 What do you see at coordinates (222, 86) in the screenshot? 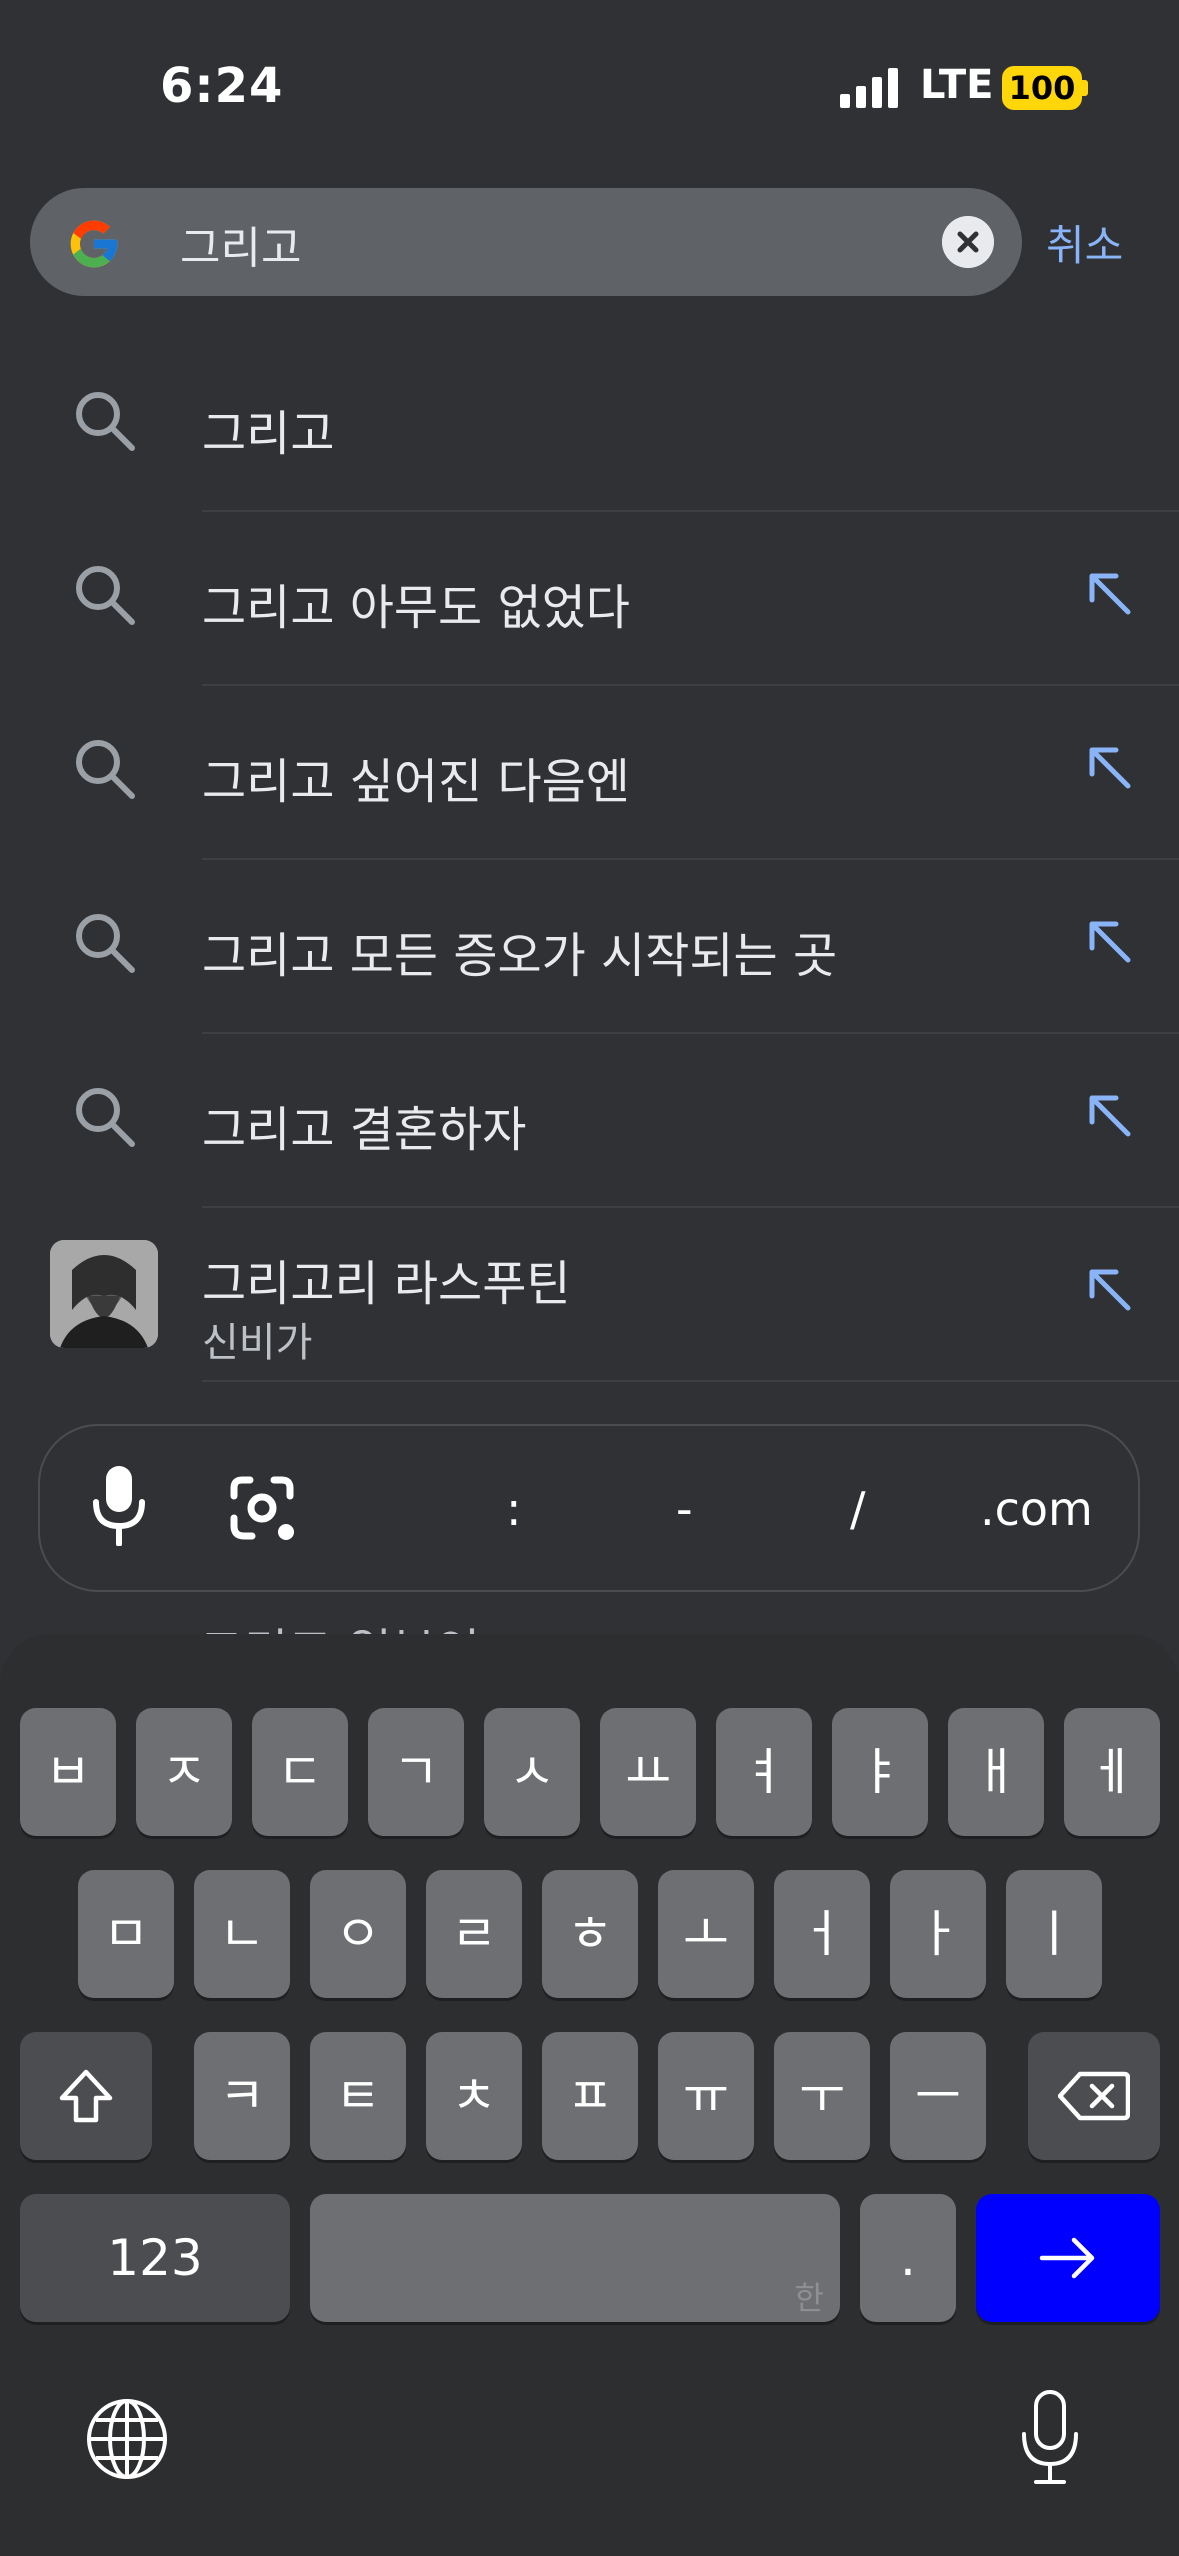
I see `status-time: 6:24` at bounding box center [222, 86].